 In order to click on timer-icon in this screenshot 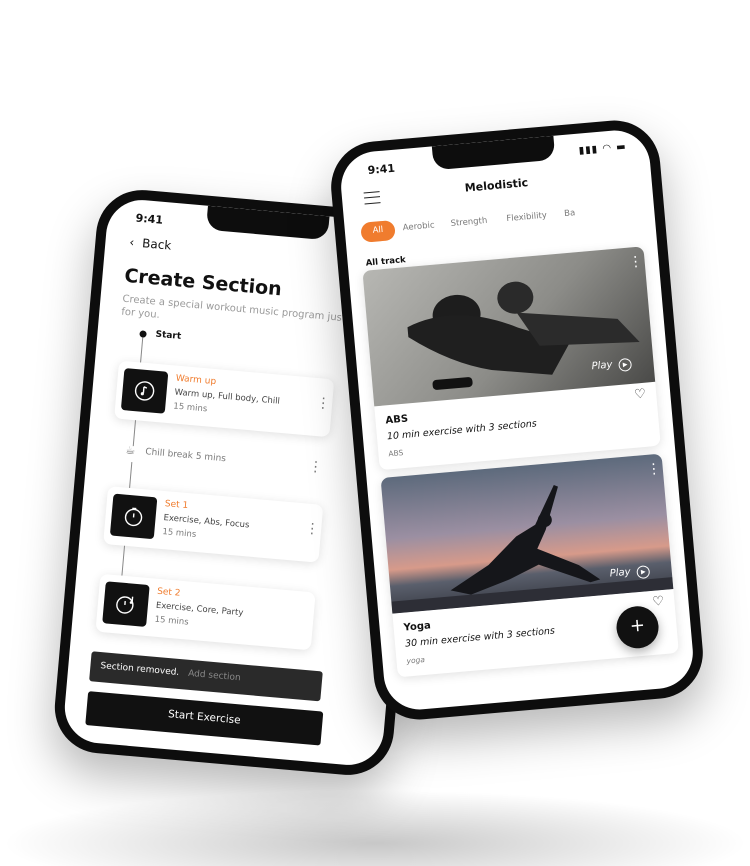, I will do `click(133, 517)`.